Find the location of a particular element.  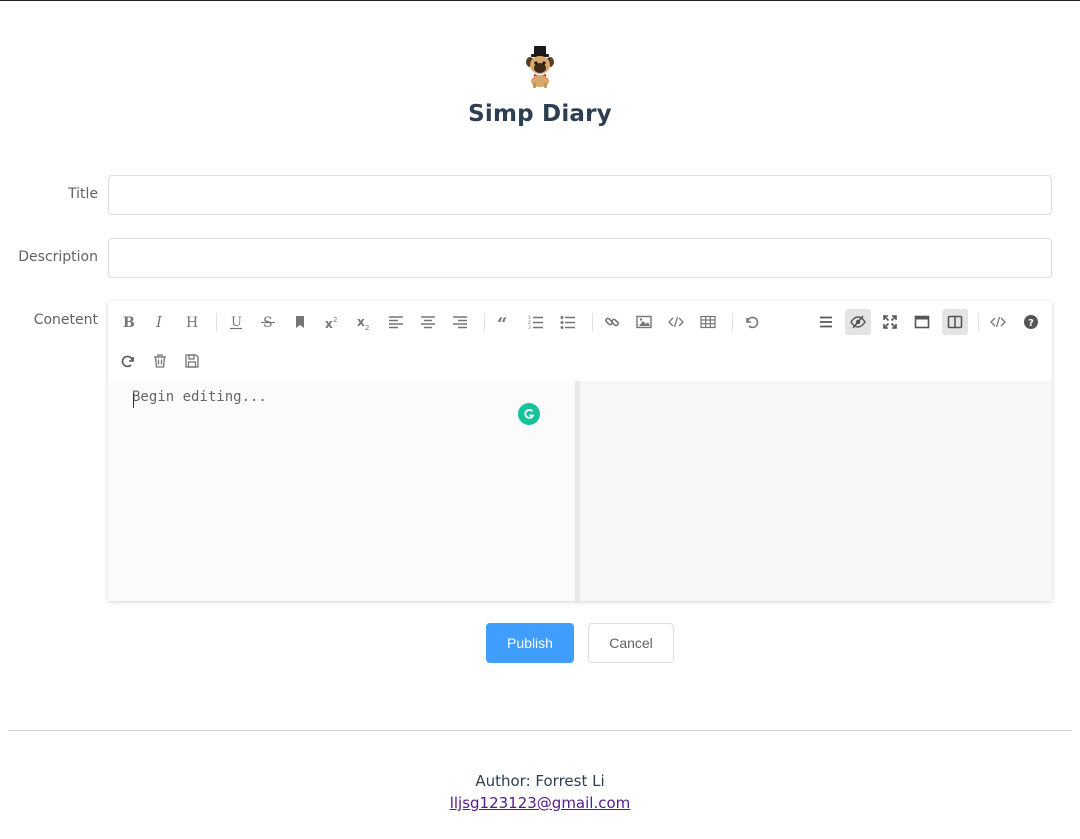

align-right-icon is located at coordinates (460, 322).